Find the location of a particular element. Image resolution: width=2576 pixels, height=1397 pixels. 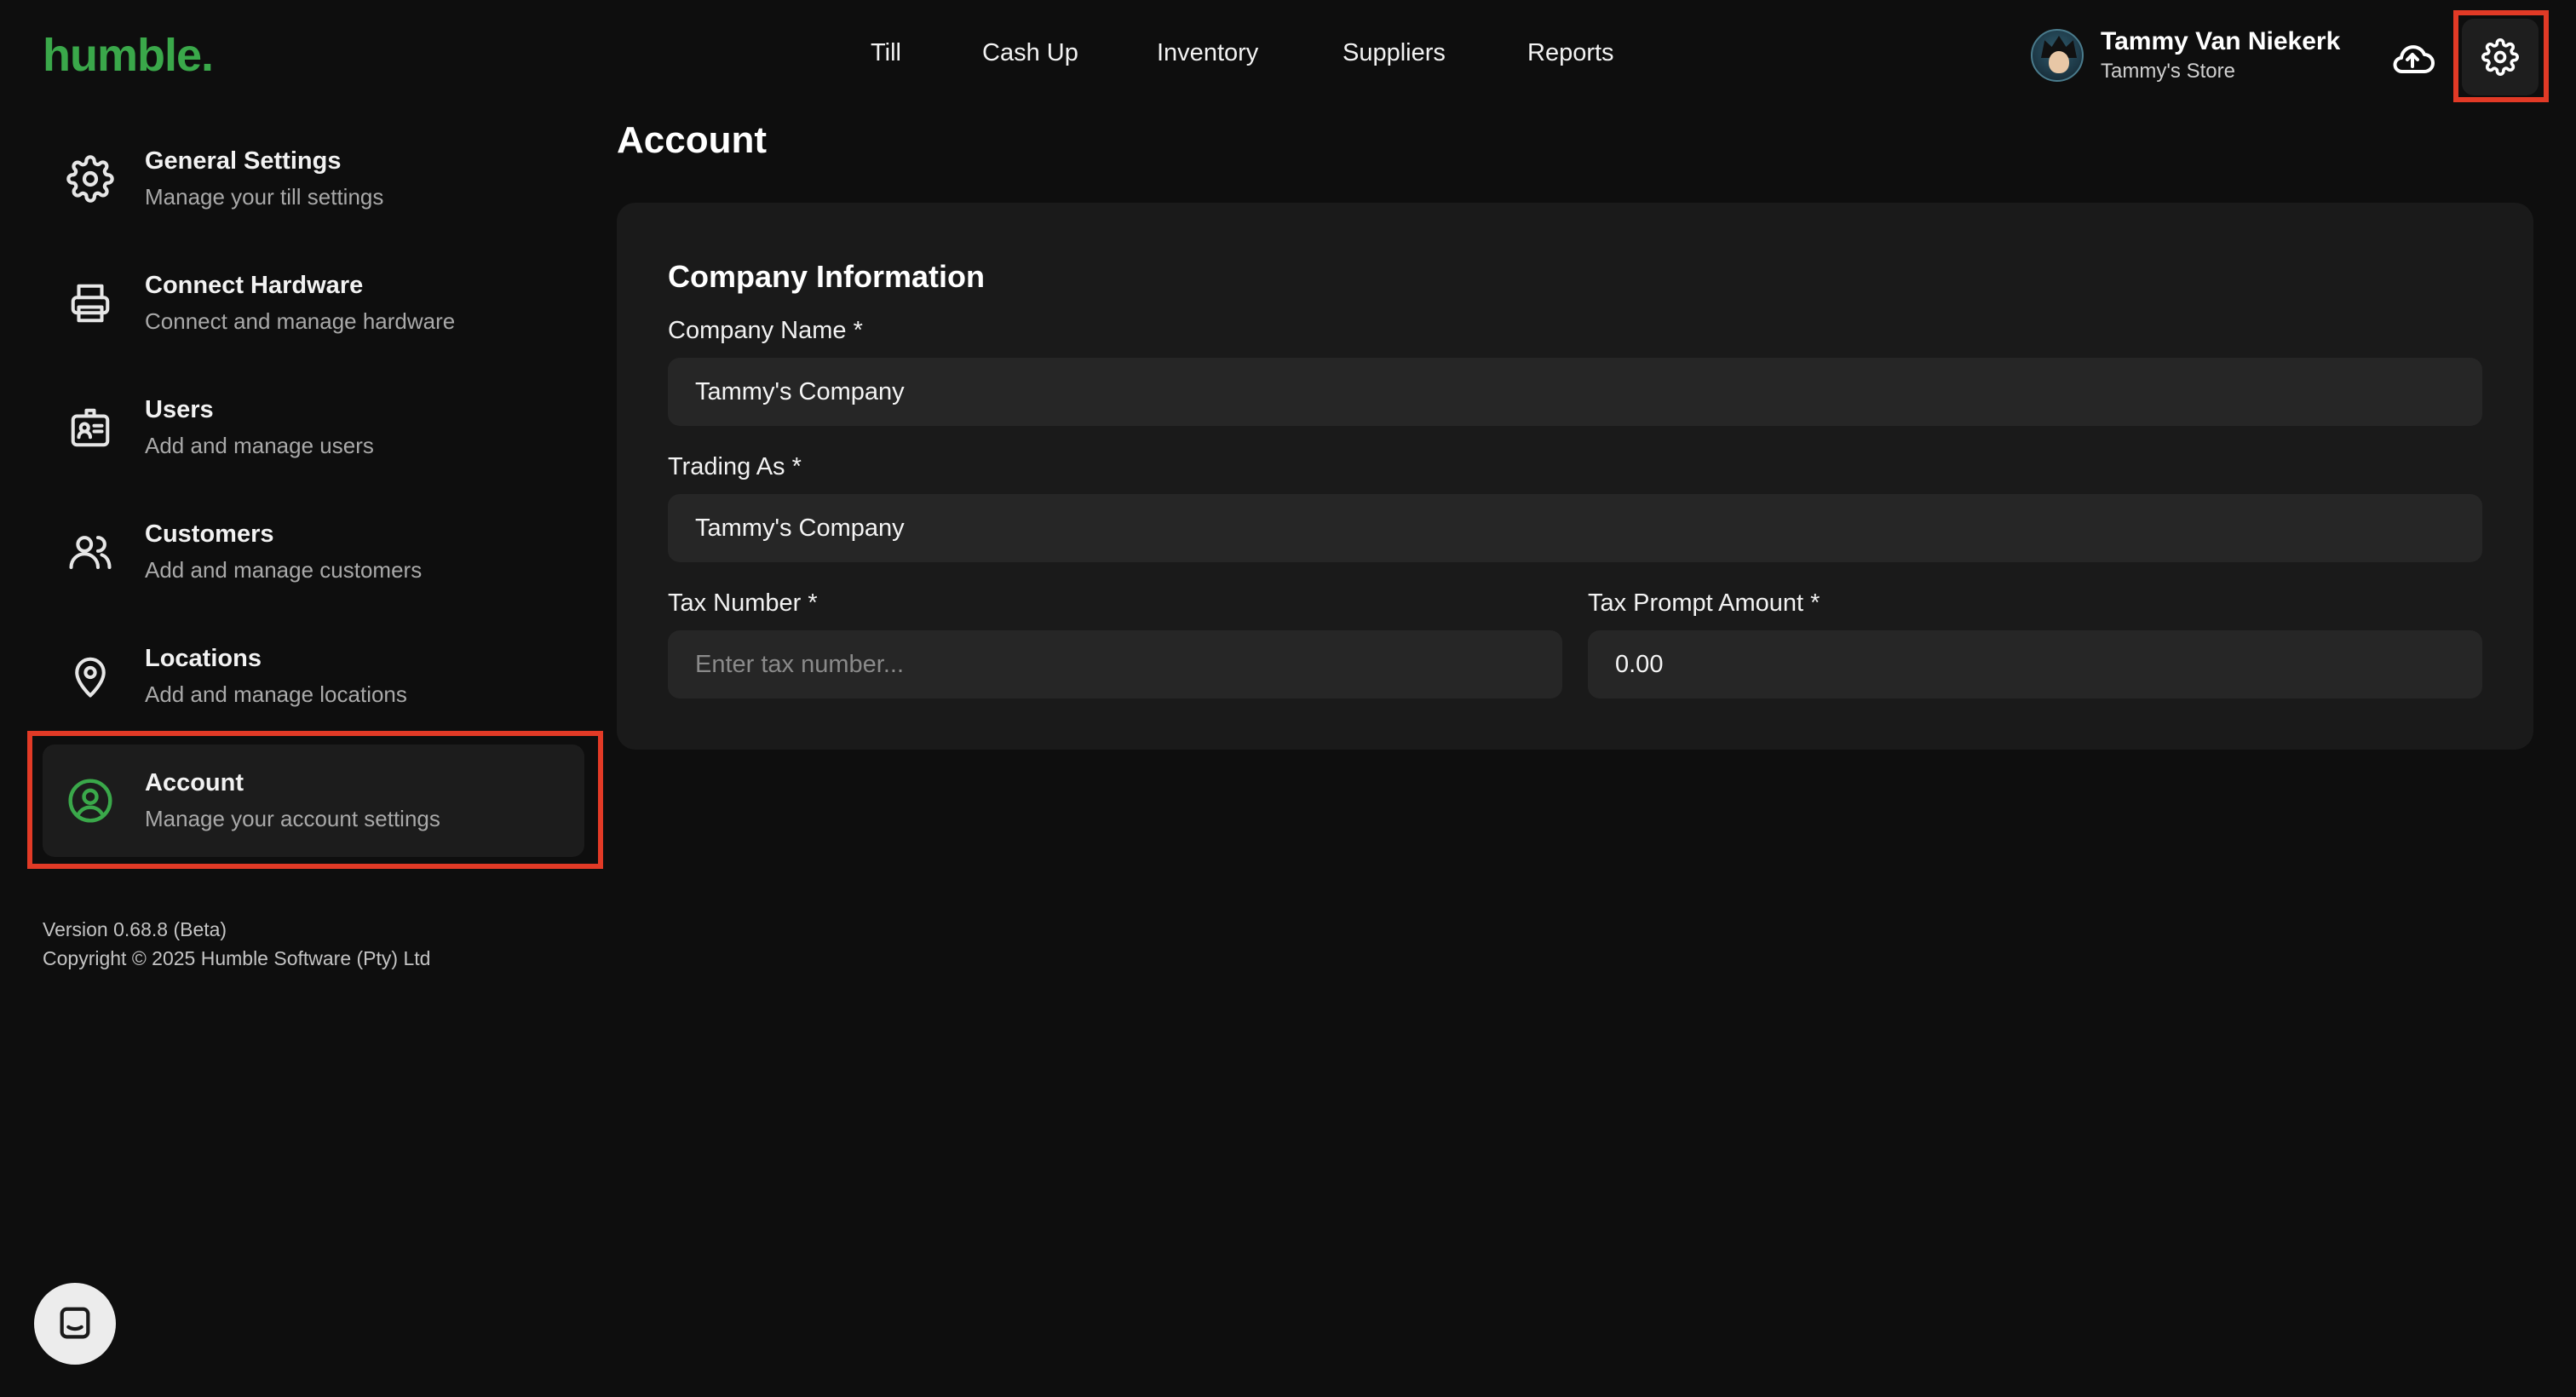

user-circle-icon is located at coordinates (91, 800).